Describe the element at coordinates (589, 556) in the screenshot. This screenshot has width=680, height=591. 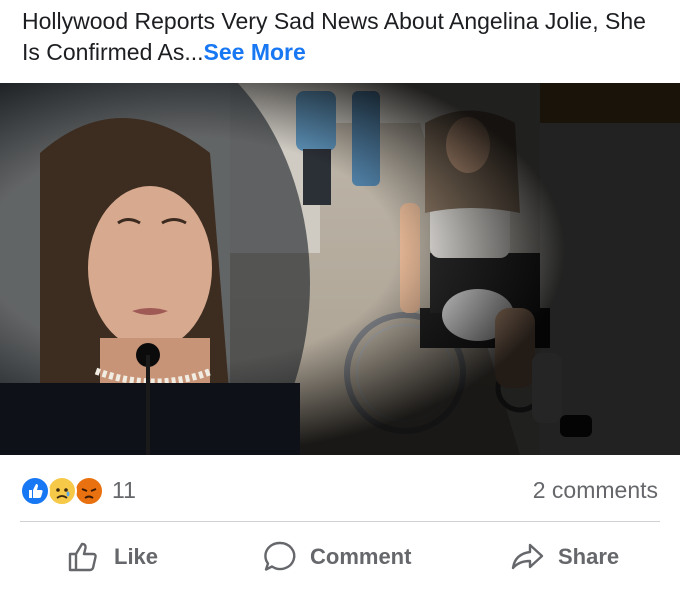
I see `share-label: Share` at that location.